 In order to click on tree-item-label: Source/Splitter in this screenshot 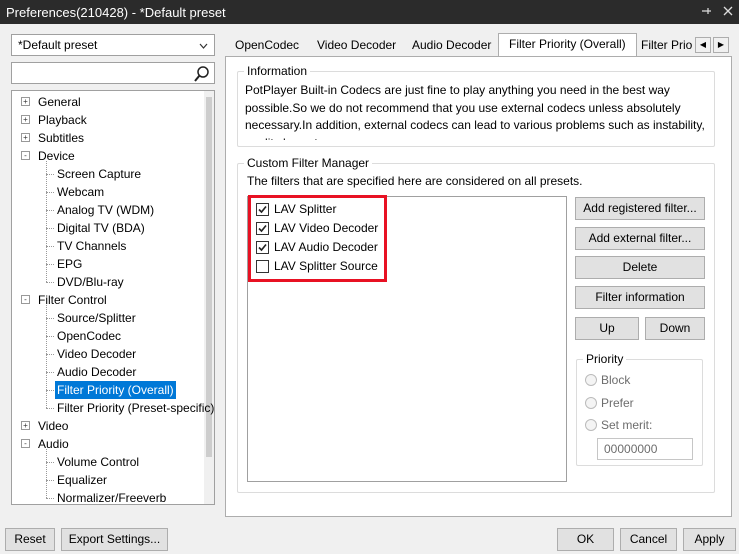, I will do `click(96, 318)`.